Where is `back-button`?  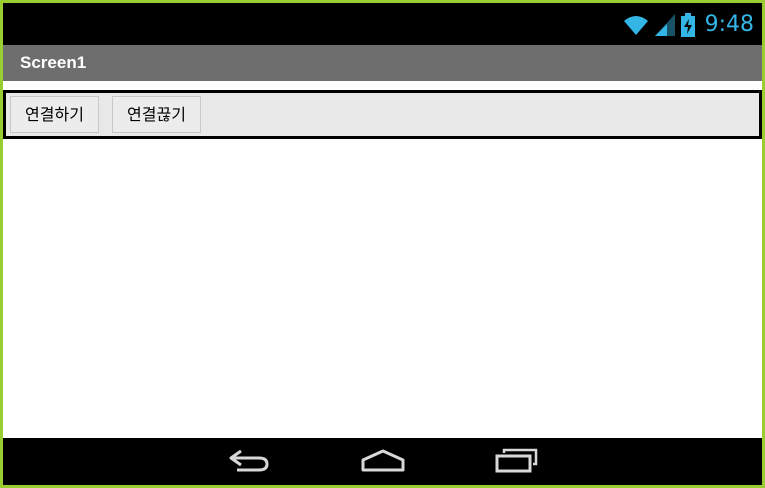
back-button is located at coordinates (249, 463).